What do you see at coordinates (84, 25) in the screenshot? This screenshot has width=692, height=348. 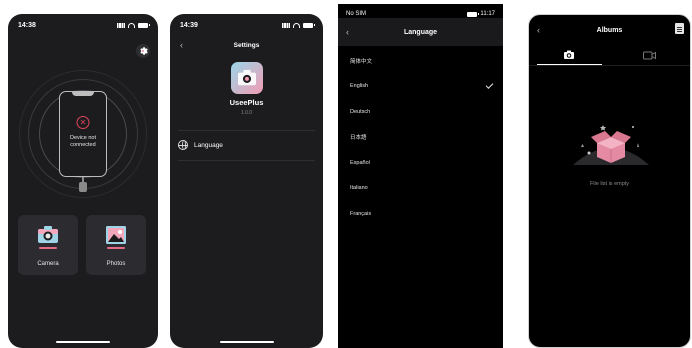 I see `status-bar: 14:38` at bounding box center [84, 25].